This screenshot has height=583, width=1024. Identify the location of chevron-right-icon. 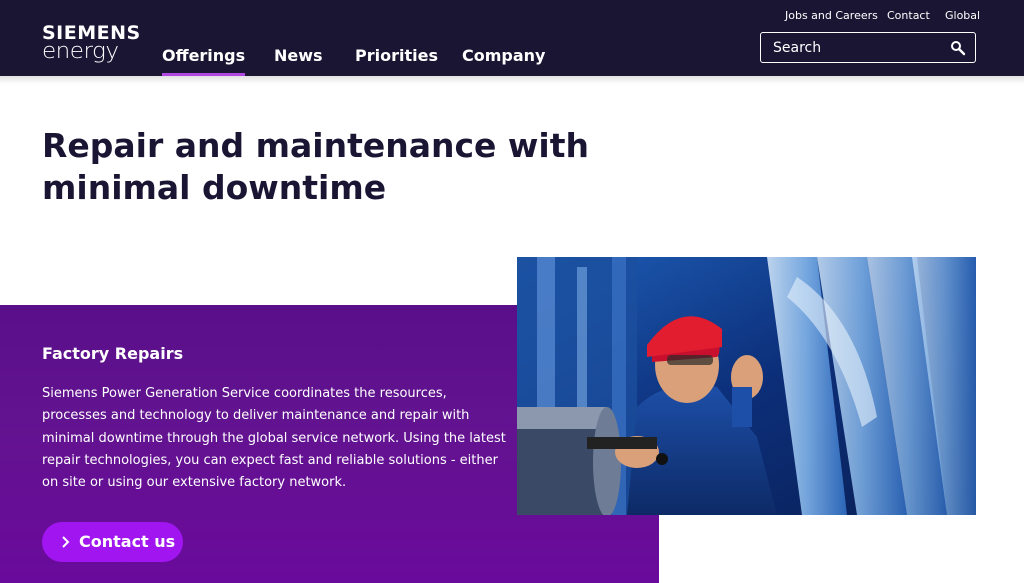
(66, 542).